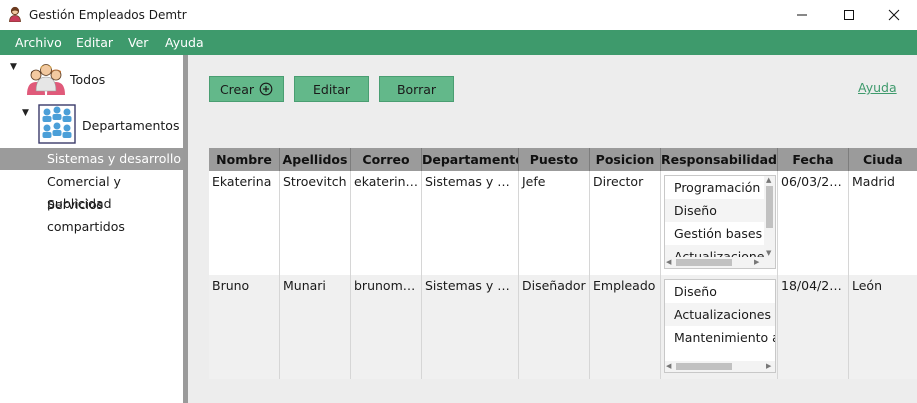 The width and height of the screenshot is (917, 403). I want to click on maximize-button, so click(849, 15).